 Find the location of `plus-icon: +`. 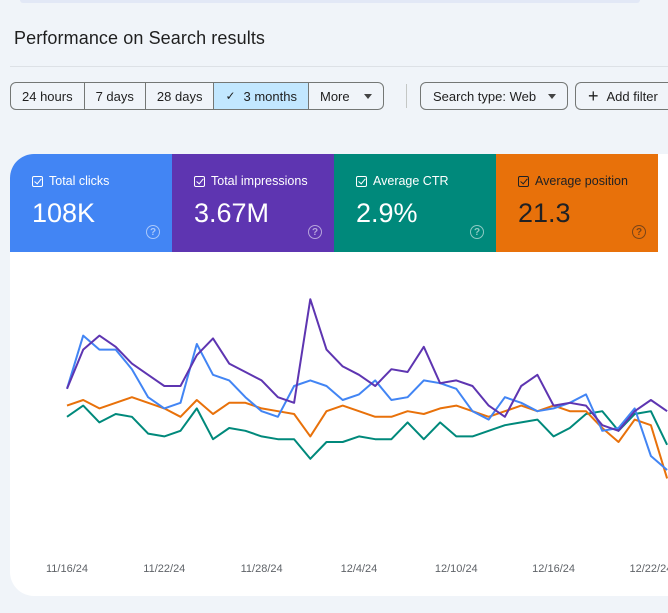

plus-icon: + is located at coordinates (593, 96).